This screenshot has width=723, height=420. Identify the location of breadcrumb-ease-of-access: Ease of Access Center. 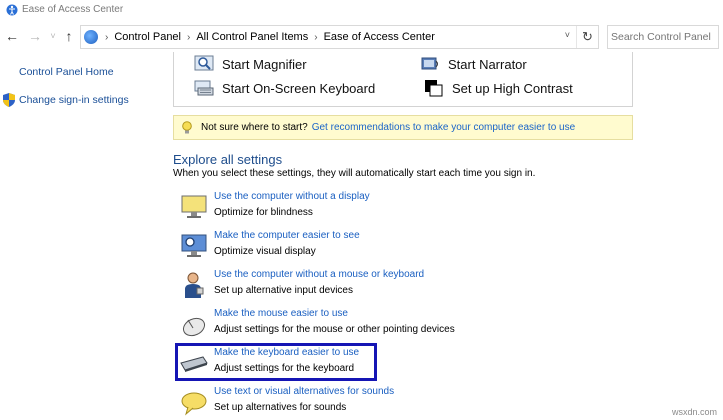
(379, 37).